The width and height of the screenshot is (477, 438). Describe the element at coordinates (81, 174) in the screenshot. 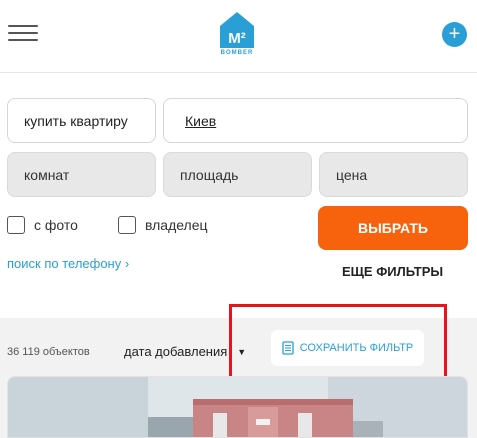

I see `rooms-field: комнат` at that location.